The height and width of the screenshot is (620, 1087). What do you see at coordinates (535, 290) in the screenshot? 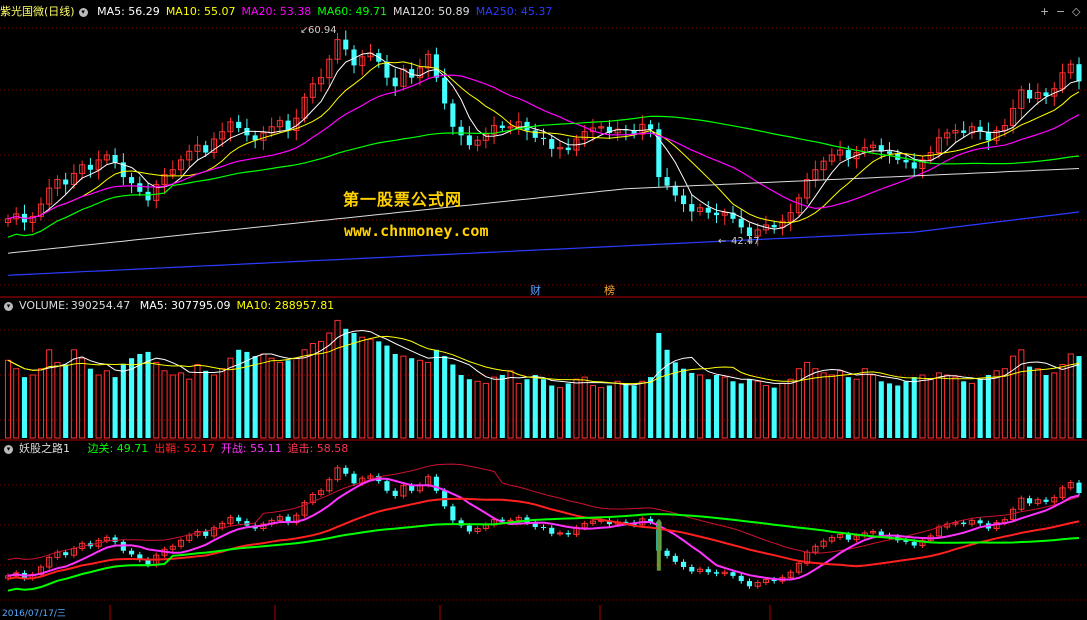
I see `finance-badge: 财` at bounding box center [535, 290].